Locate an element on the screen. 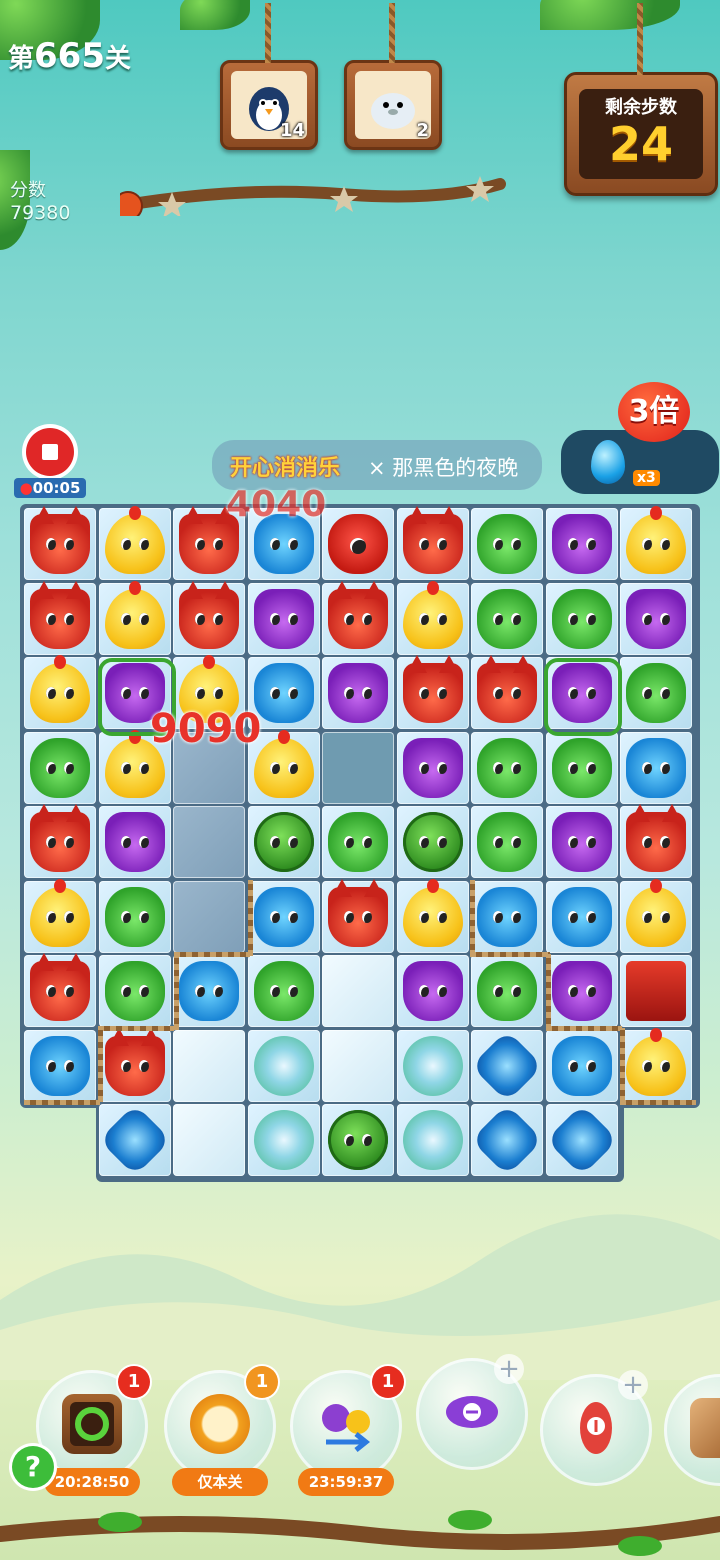 The height and width of the screenshot is (1560, 720). swap-booster-button: 1 23:59:37 is located at coordinates (347, 1431).